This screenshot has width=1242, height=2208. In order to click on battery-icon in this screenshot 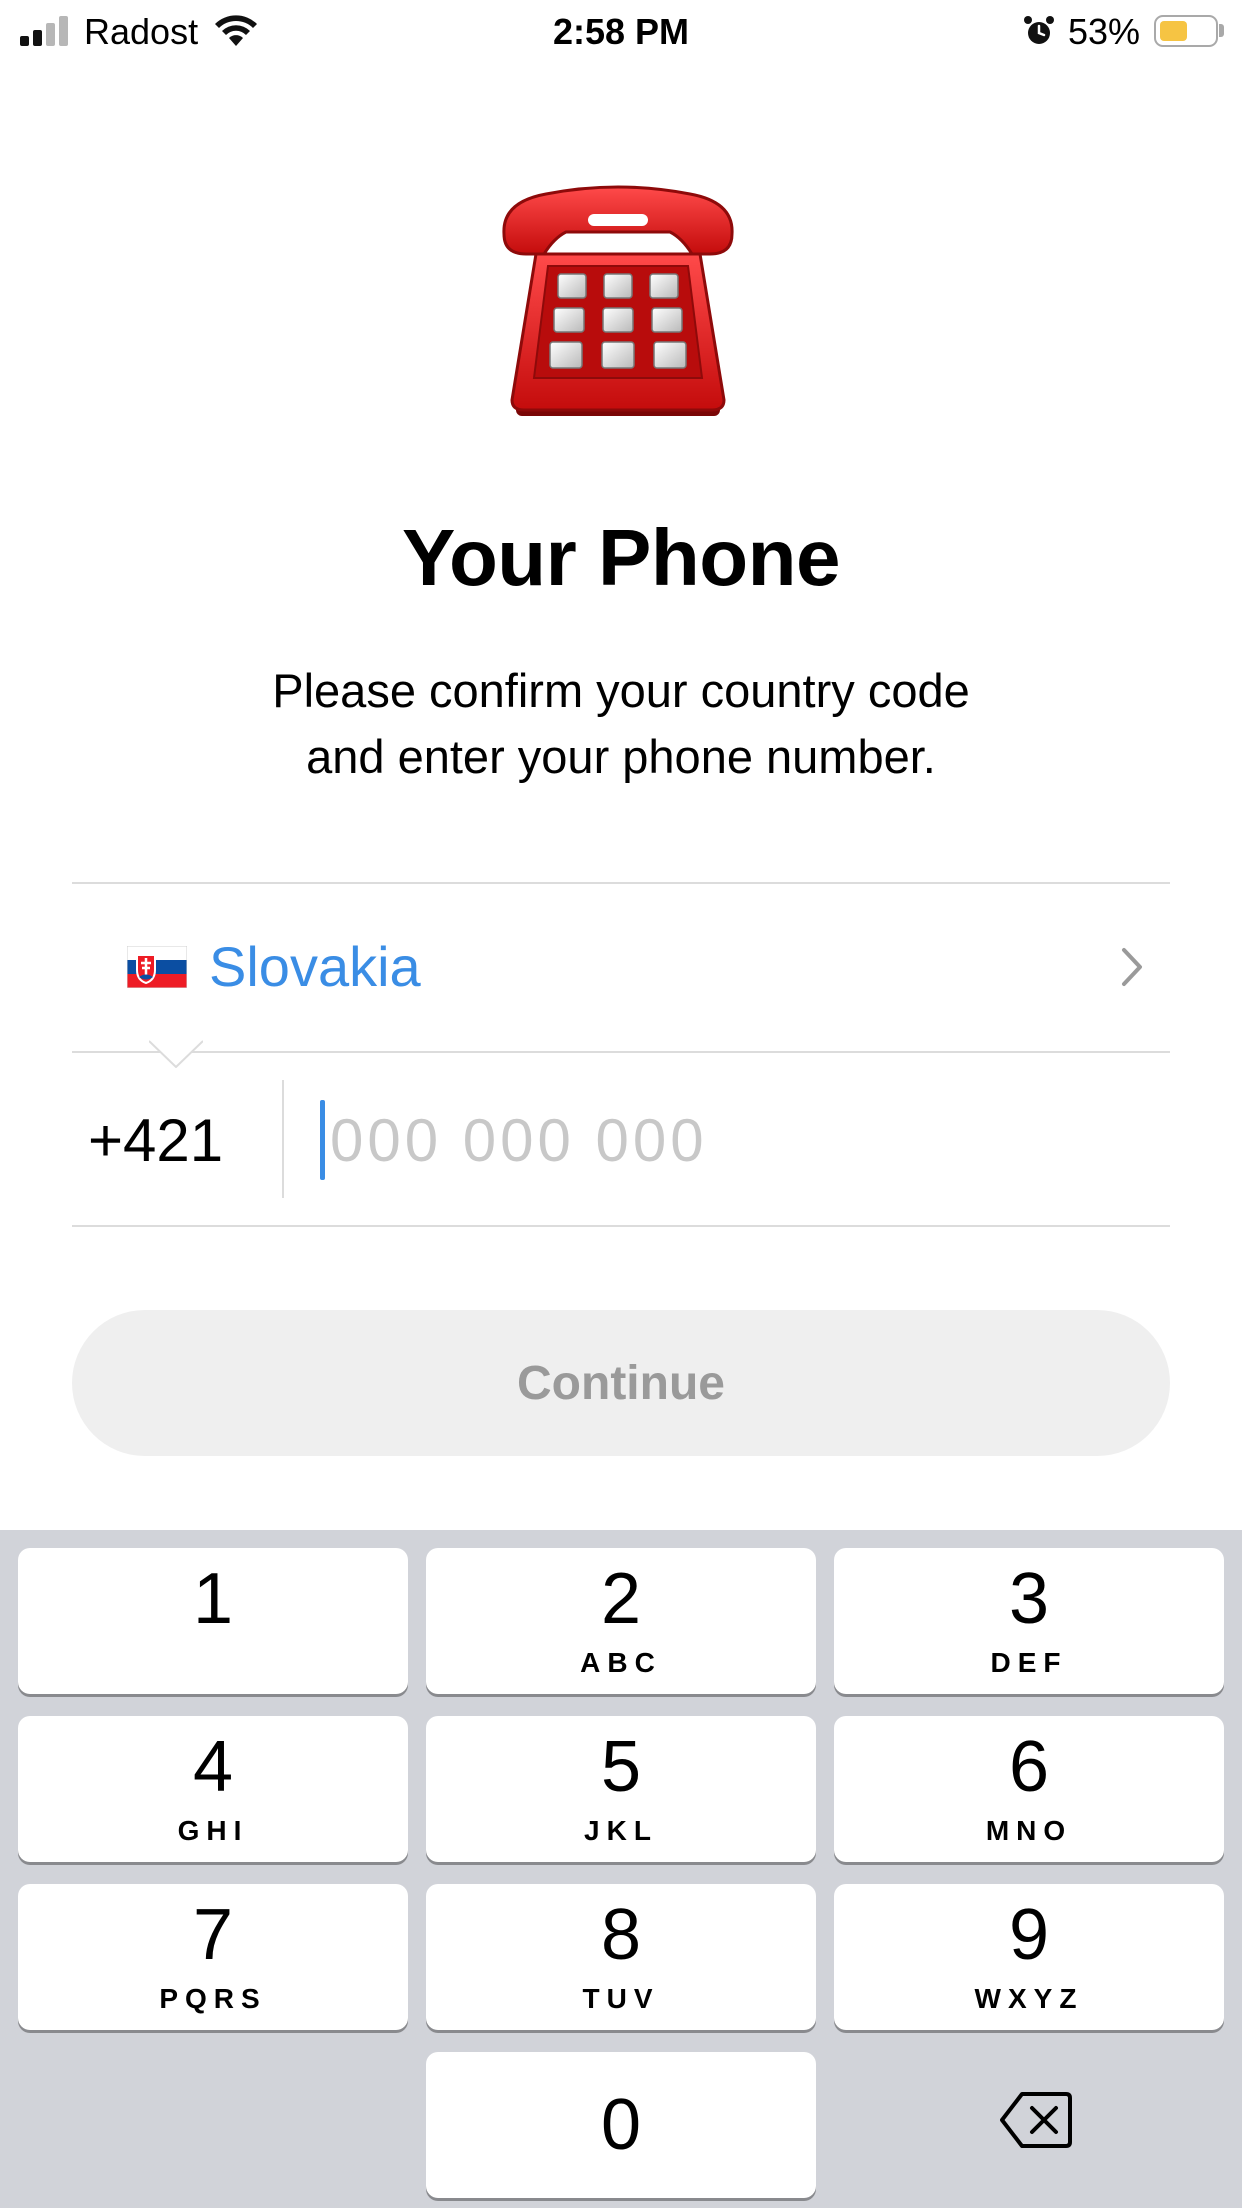, I will do `click(1186, 31)`.